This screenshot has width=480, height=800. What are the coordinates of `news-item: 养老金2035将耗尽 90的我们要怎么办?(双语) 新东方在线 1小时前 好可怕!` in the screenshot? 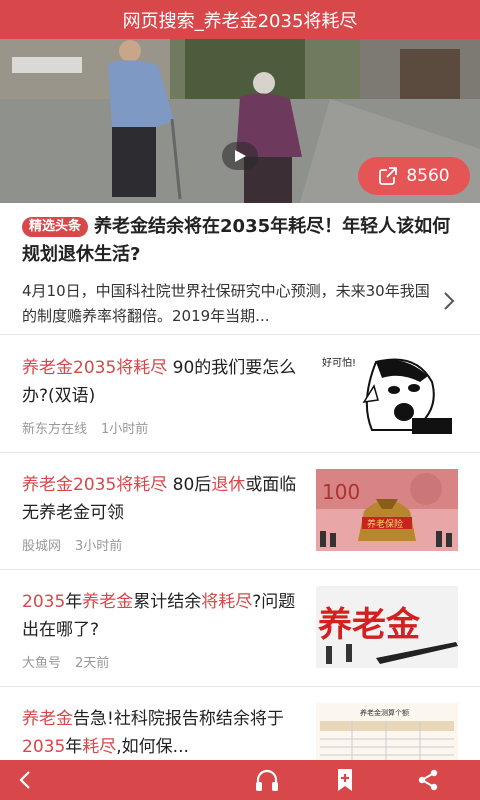 It's located at (240, 394).